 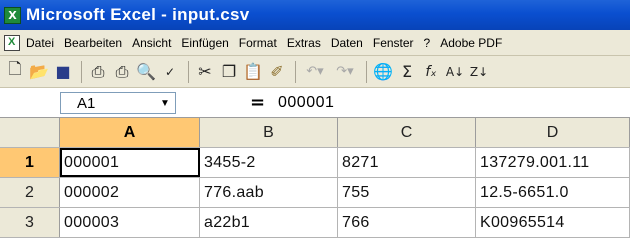 I want to click on row-header-1: 1, so click(x=30, y=162).